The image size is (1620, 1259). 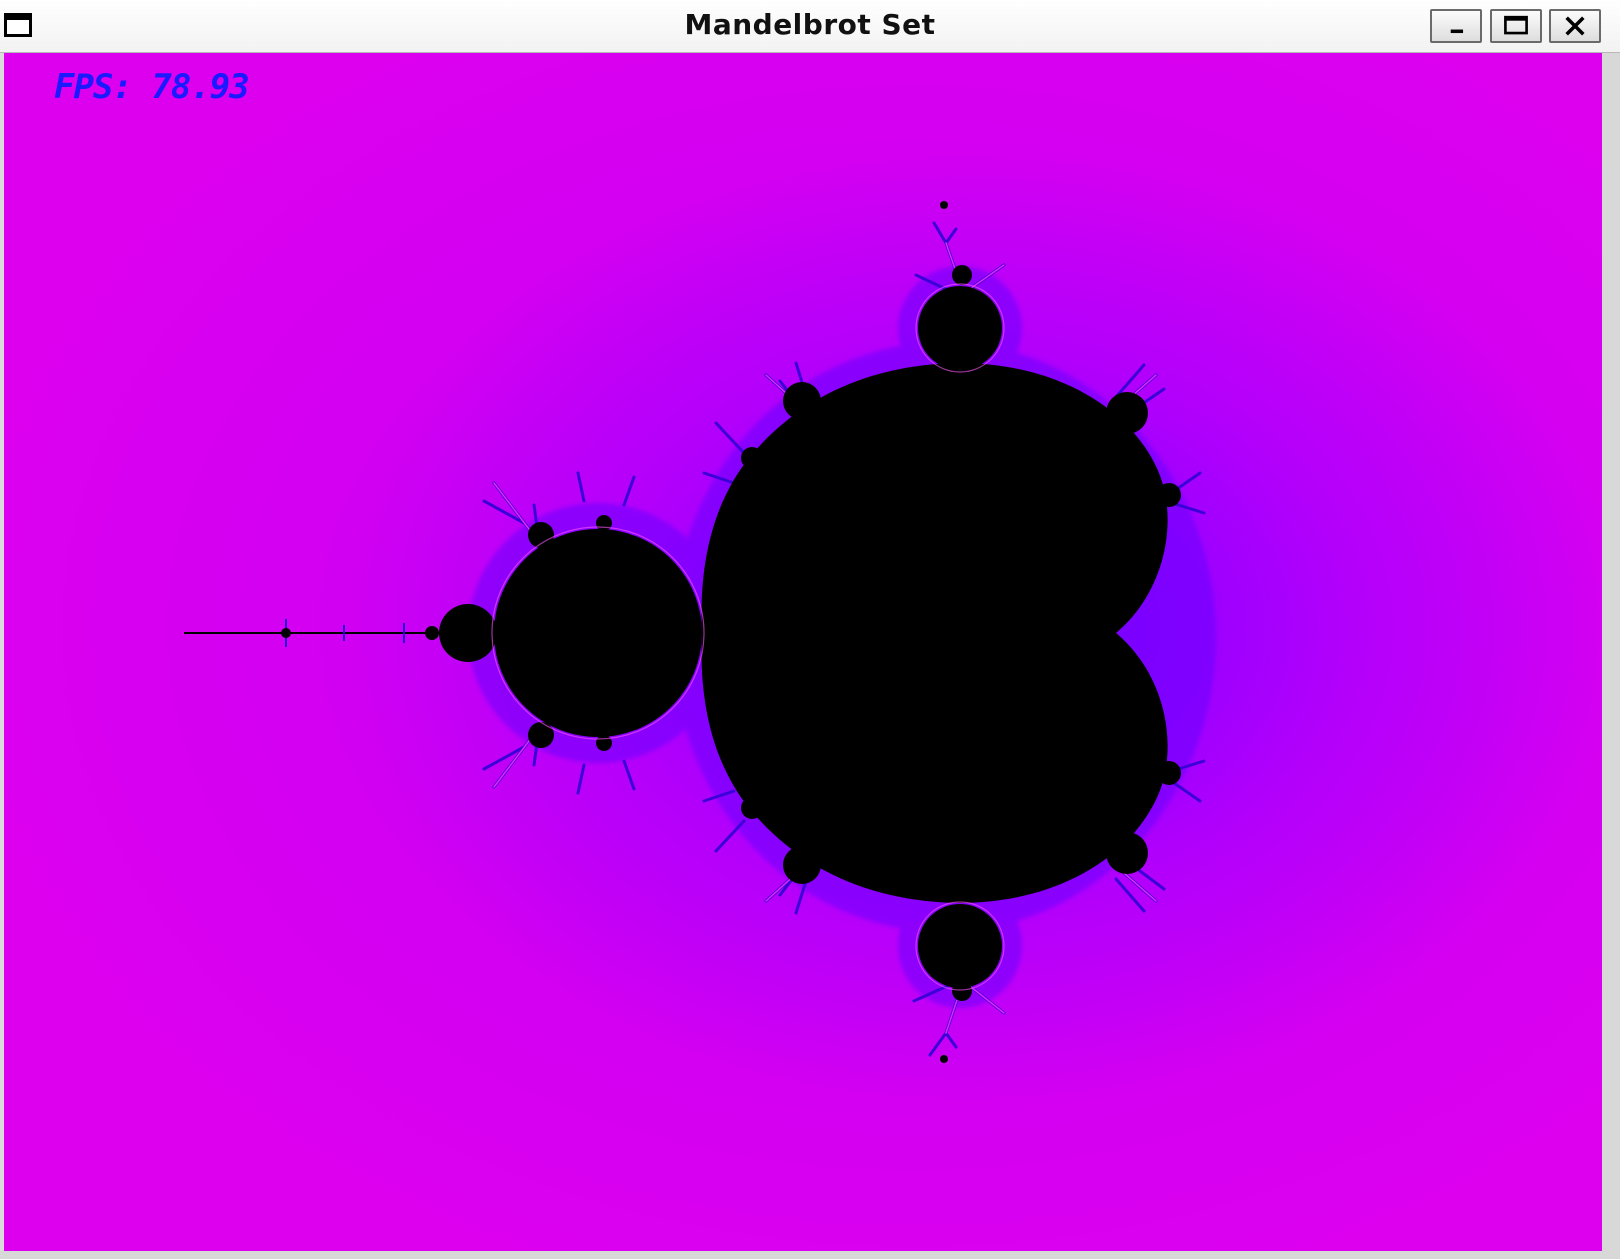 I want to click on window-border-bottom, so click(x=810, y=1255).